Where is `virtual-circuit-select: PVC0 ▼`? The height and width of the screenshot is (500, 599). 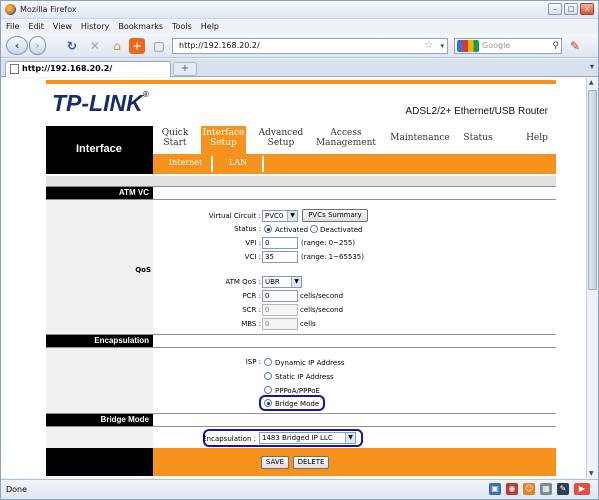 virtual-circuit-select: PVC0 ▼ is located at coordinates (280, 216).